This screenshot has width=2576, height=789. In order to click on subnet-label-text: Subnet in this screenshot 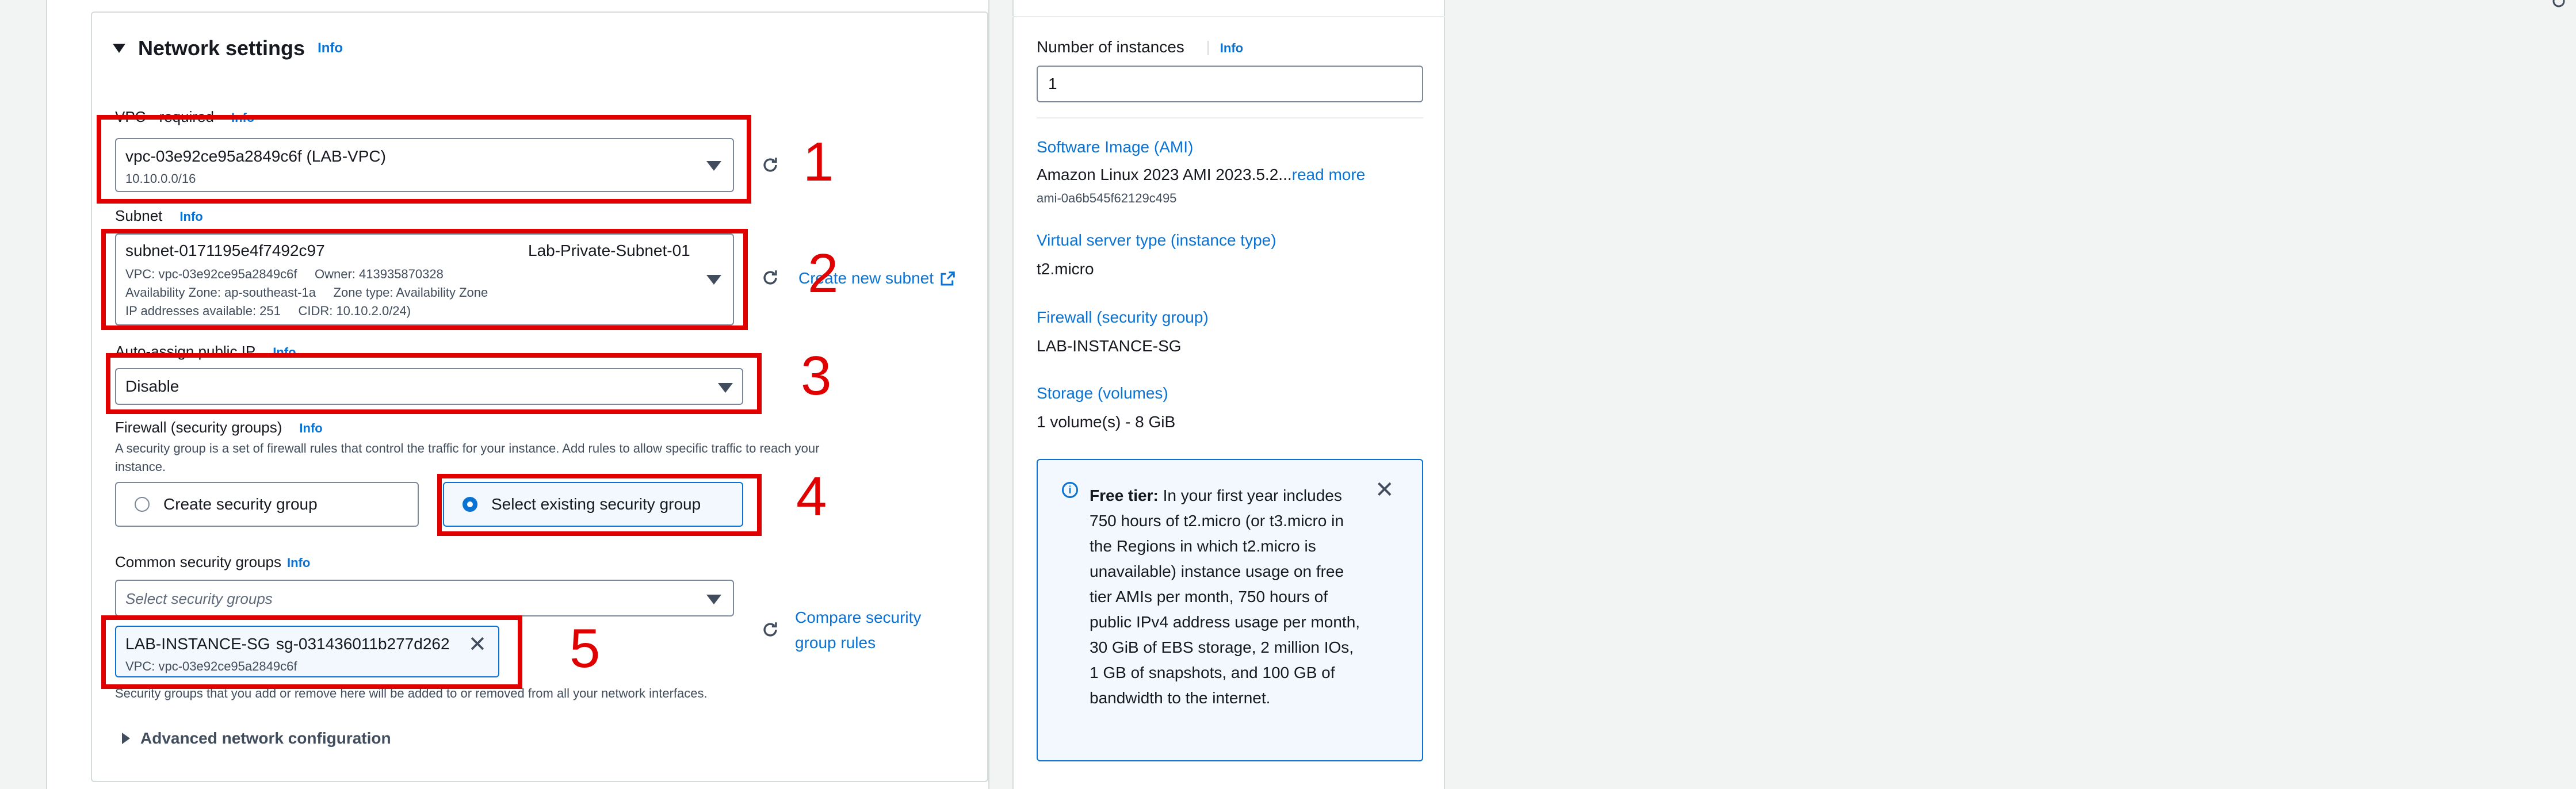, I will do `click(139, 215)`.